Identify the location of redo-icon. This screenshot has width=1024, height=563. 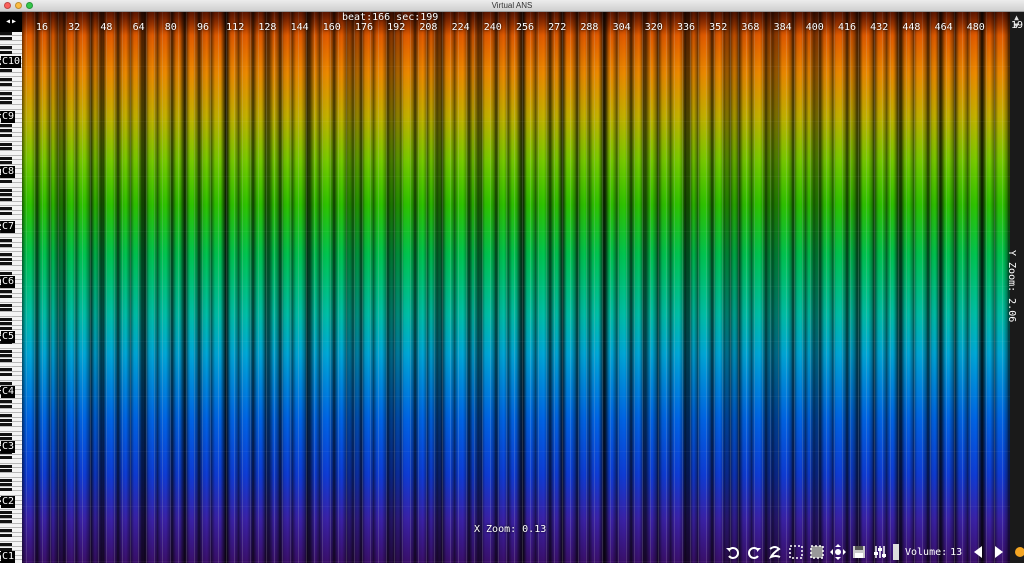
(754, 552).